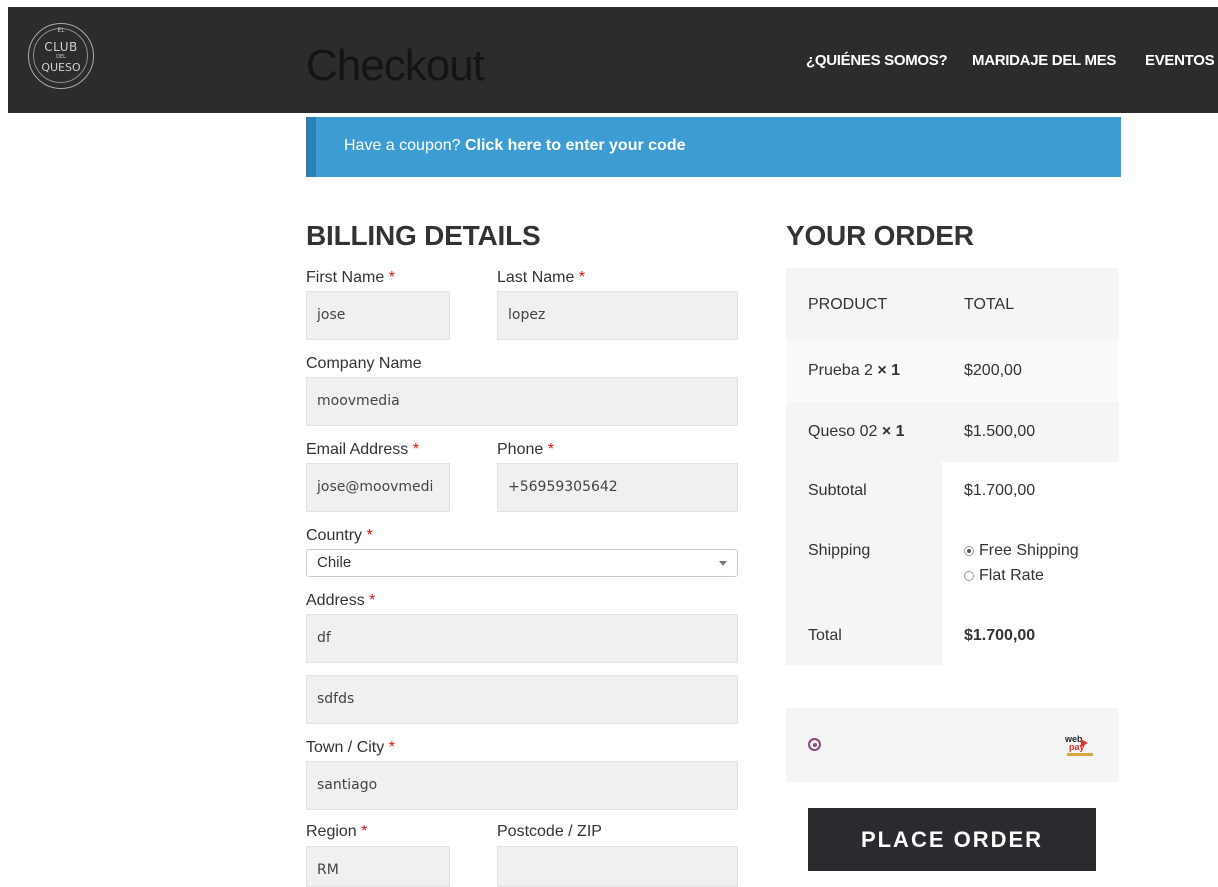 This screenshot has width=1218, height=887. I want to click on shipping-option-free: Free Shipping, so click(1021, 551).